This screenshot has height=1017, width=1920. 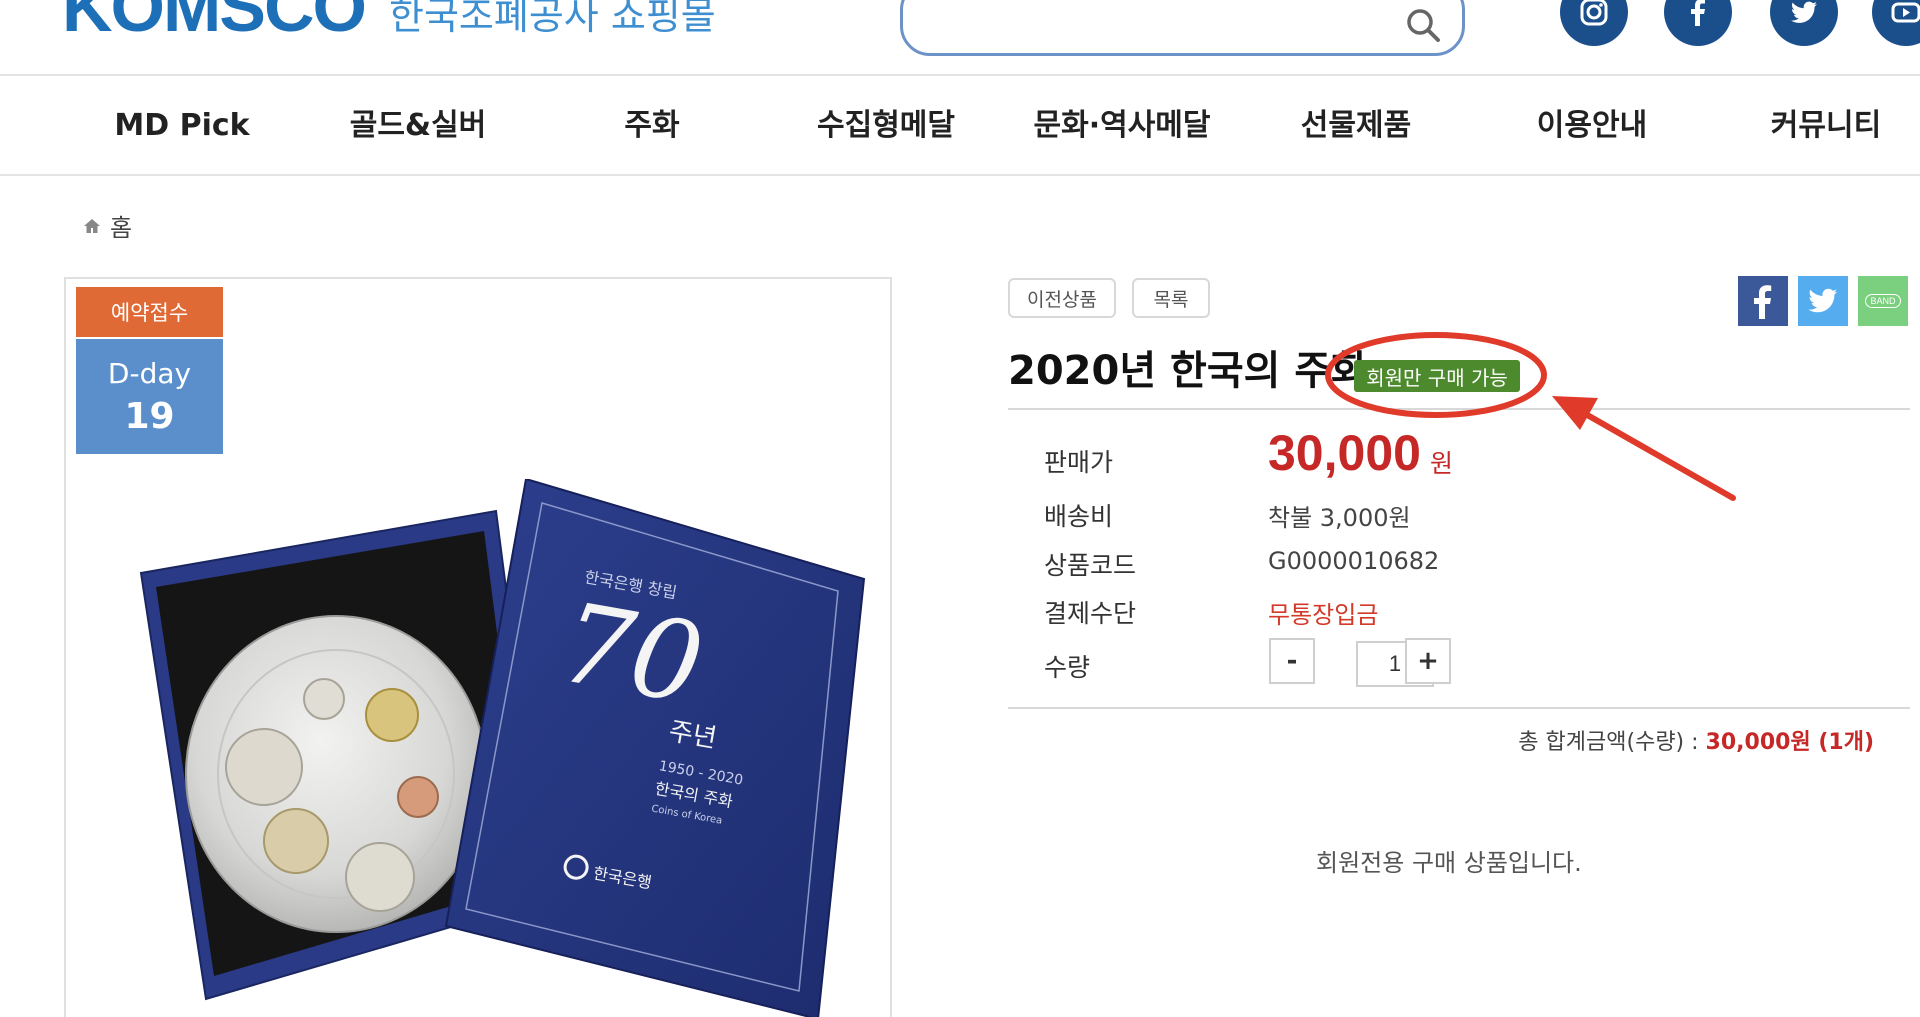 What do you see at coordinates (1079, 462) in the screenshot?
I see `price-label: 판매가` at bounding box center [1079, 462].